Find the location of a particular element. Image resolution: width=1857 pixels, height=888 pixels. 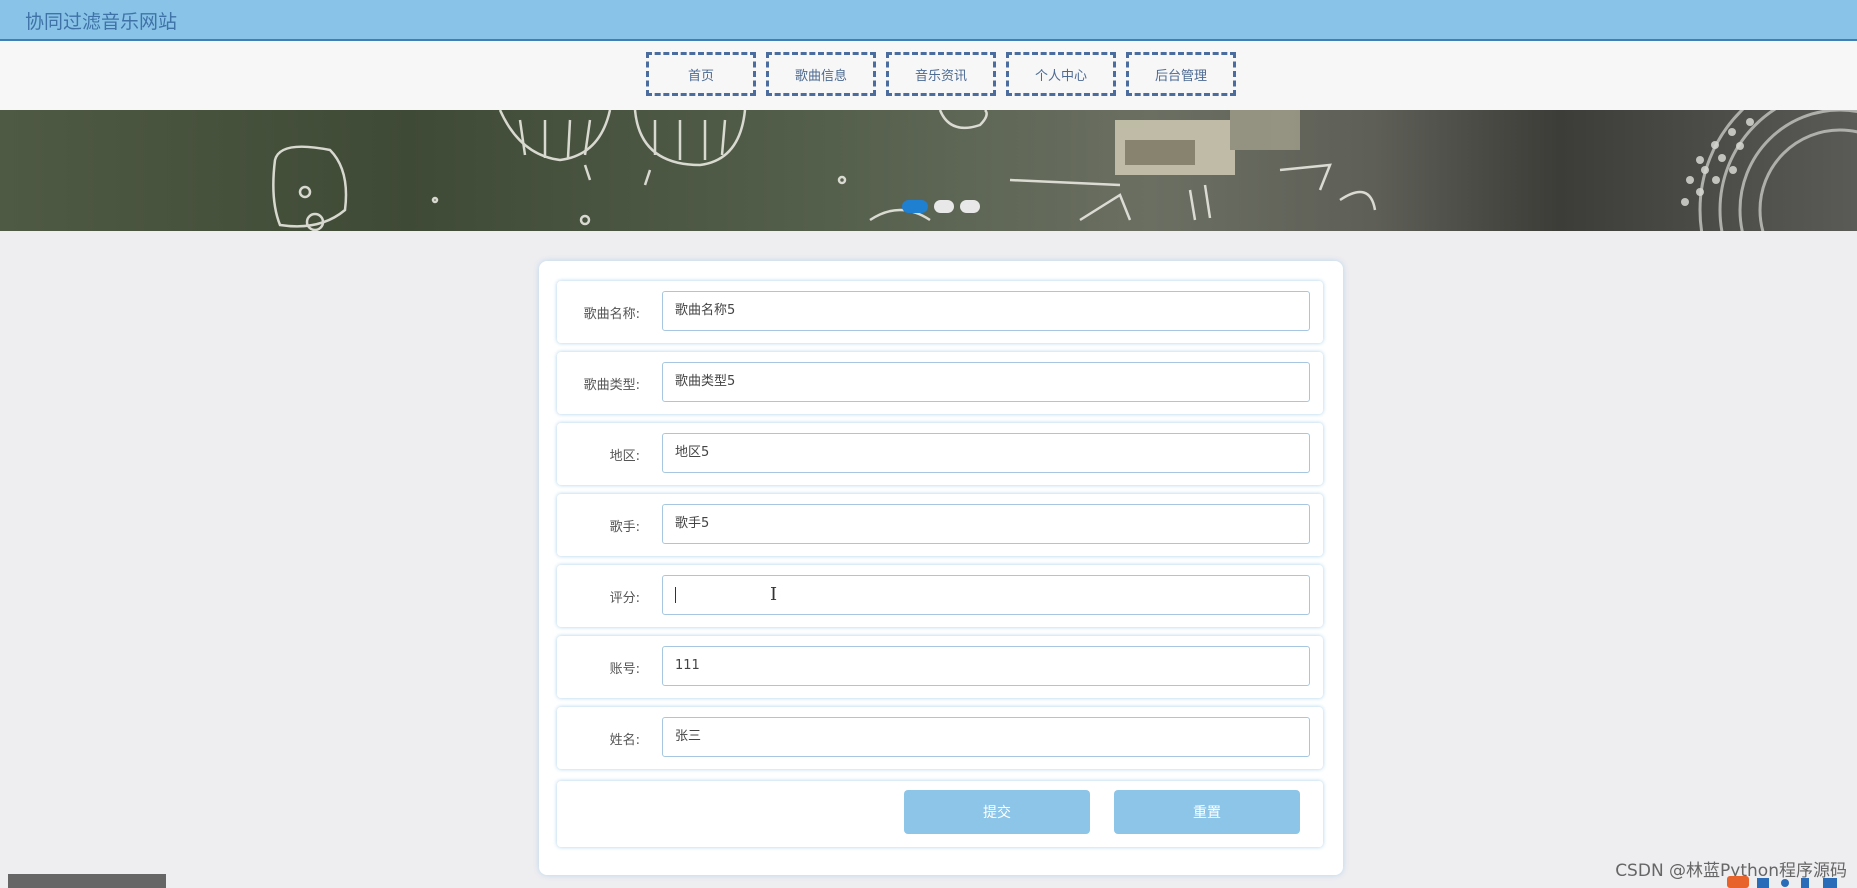

region-label: 地区: is located at coordinates (624, 456).